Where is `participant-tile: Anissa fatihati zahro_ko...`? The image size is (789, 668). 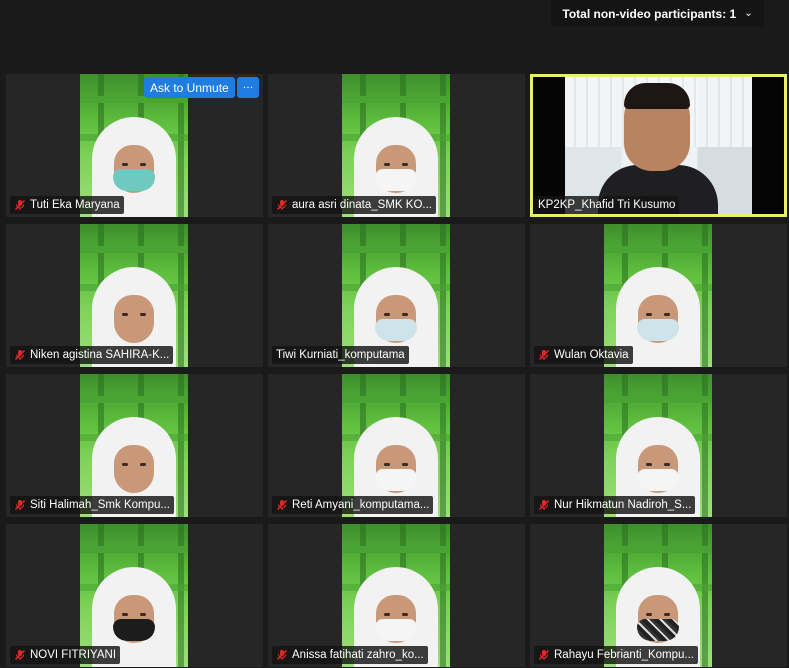 participant-tile: Anissa fatihati zahro_ko... is located at coordinates (396, 595).